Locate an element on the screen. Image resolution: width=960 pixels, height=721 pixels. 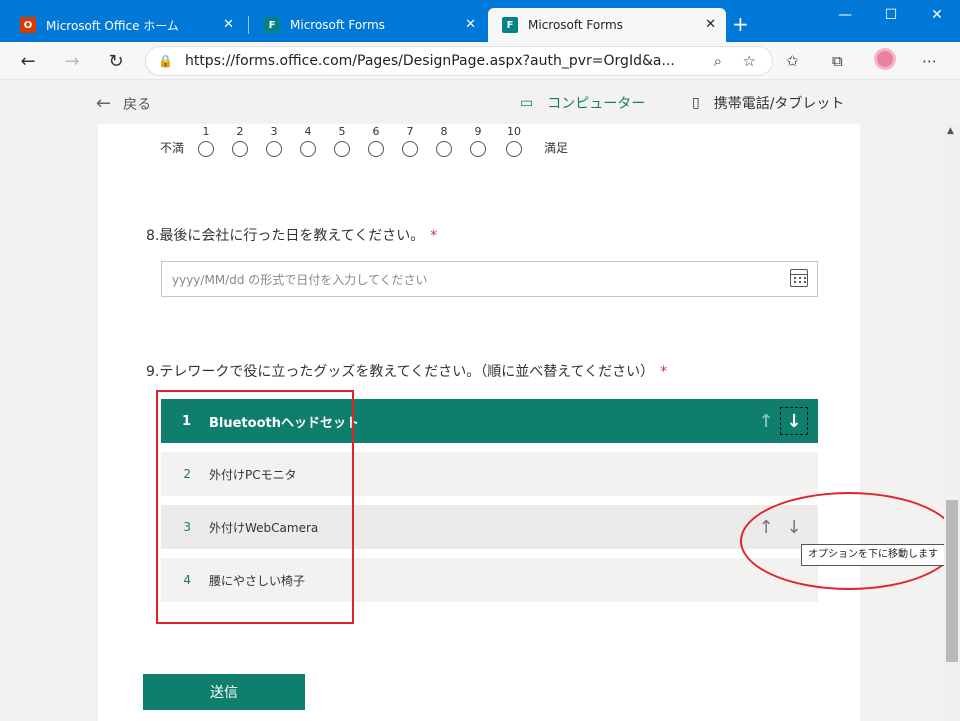
new-tab-button: + is located at coordinates (740, 24).